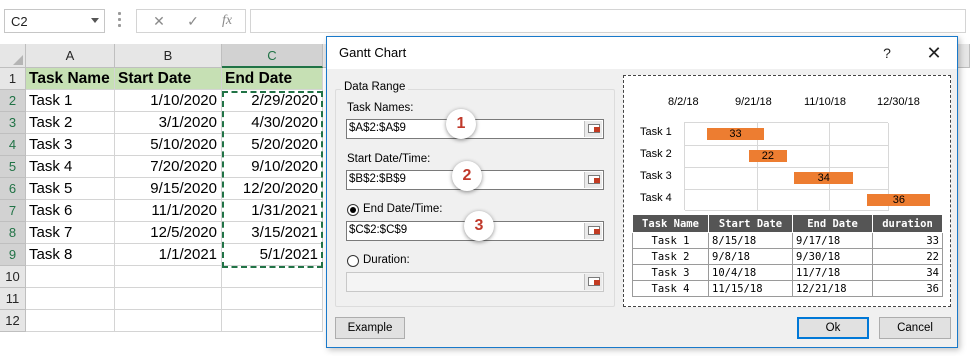 The image size is (970, 356). Describe the element at coordinates (353, 261) in the screenshot. I see `duration-radio` at that location.